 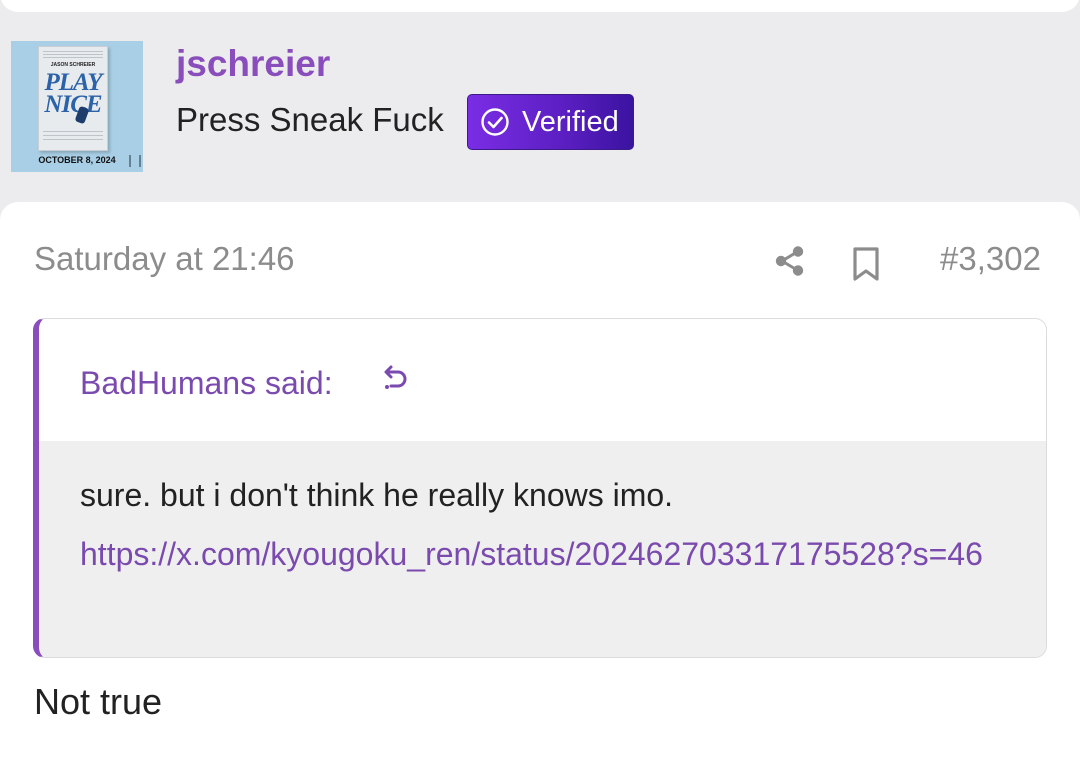 I want to click on verified-badge: Verified, so click(x=550, y=122).